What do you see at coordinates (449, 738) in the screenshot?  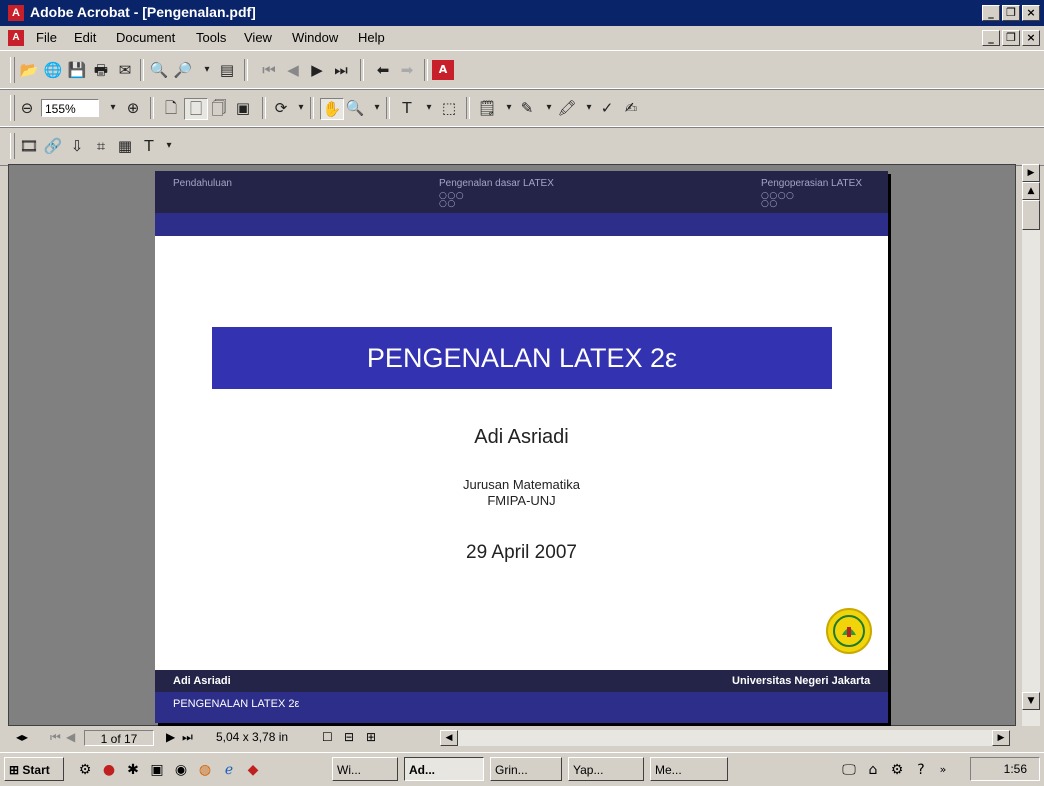 I see `scroll-left-arrow-icon: ◀` at bounding box center [449, 738].